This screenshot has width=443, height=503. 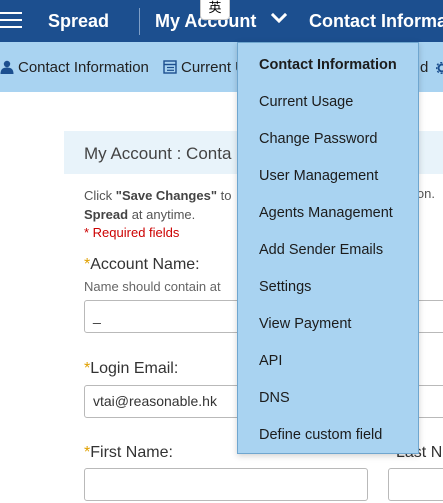 What do you see at coordinates (170, 67) in the screenshot?
I see `table-icon` at bounding box center [170, 67].